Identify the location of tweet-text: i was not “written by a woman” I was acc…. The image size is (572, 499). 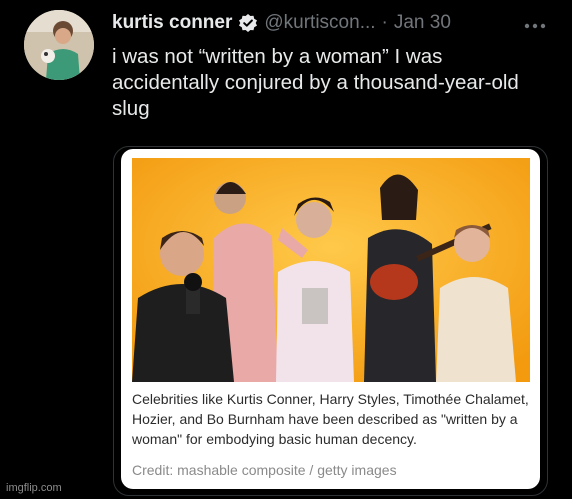
(315, 82).